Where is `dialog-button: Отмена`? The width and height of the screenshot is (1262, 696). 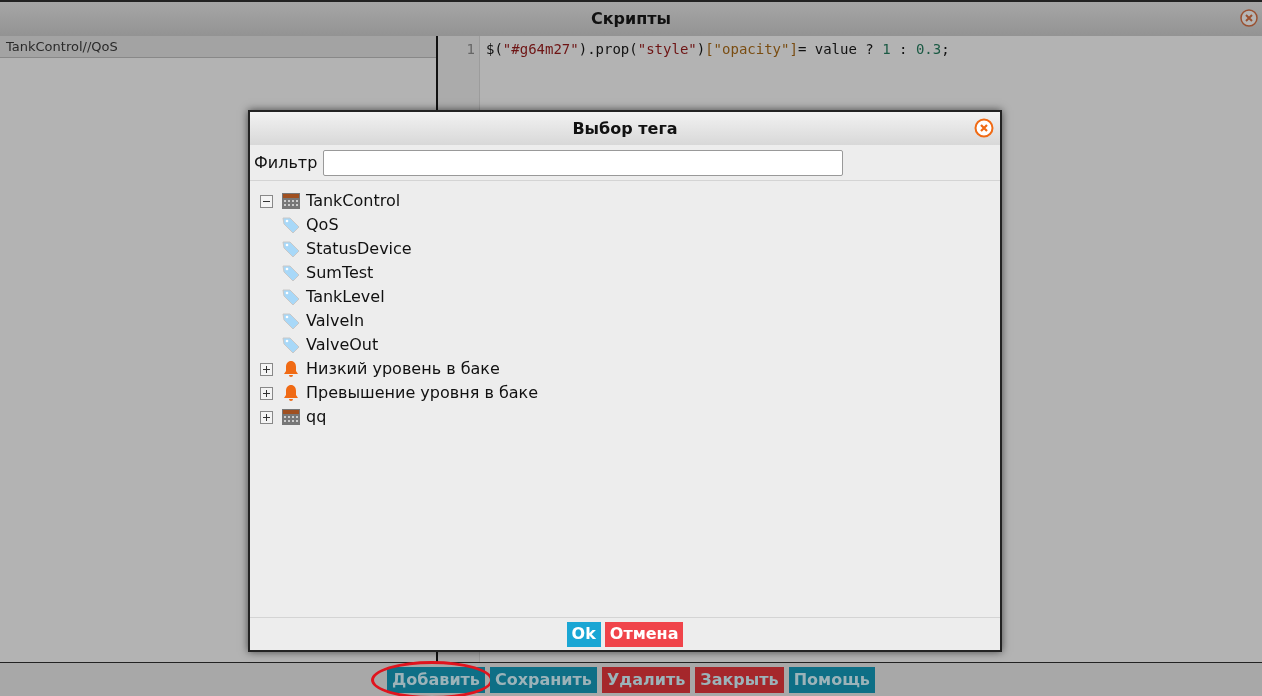
dialog-button: Отмена is located at coordinates (644, 634).